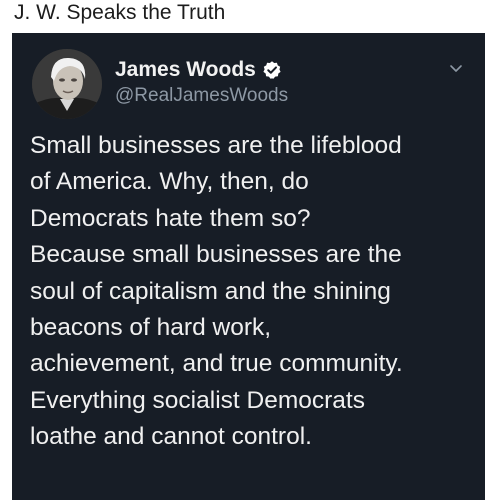 The height and width of the screenshot is (500, 491). What do you see at coordinates (185, 70) in the screenshot?
I see `author-display-name: James Woods` at bounding box center [185, 70].